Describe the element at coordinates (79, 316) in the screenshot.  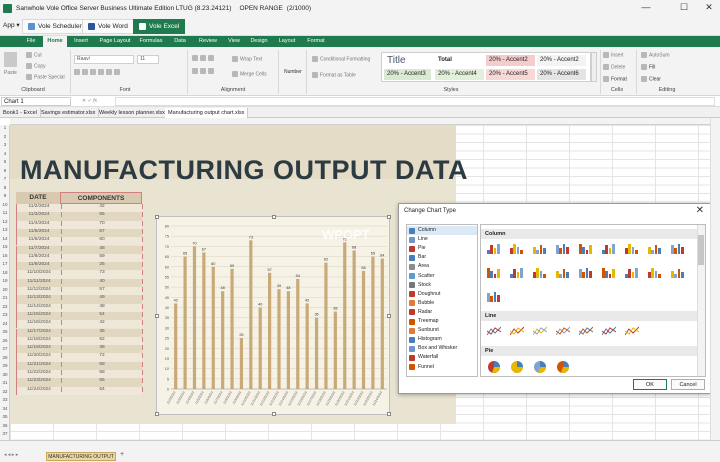
I see `table-row: 11/15/2024 54` at that location.